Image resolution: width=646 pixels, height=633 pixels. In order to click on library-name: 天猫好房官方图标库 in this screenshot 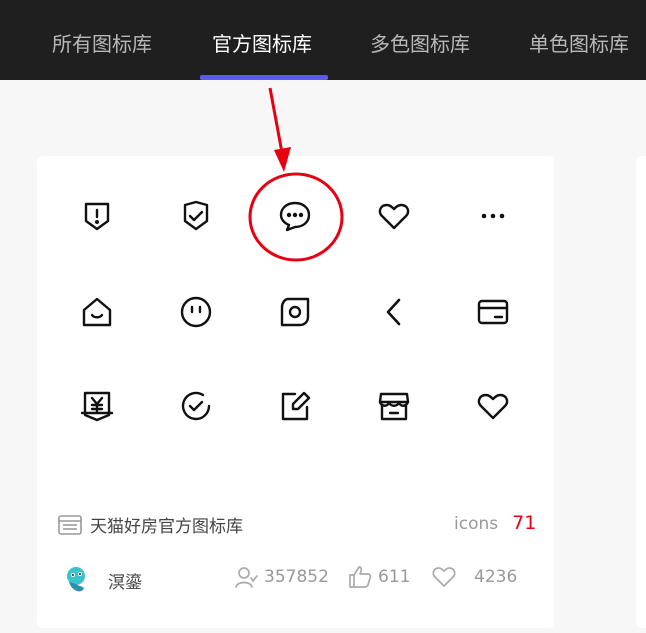, I will do `click(166, 524)`.